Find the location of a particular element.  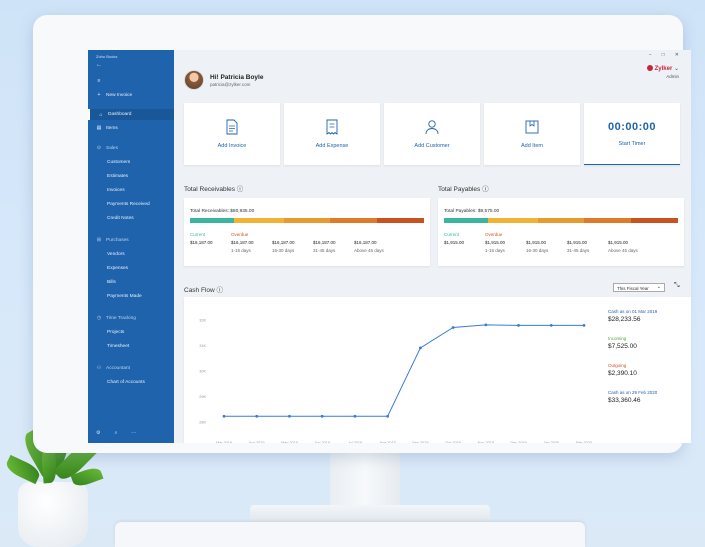

x-tick-label: Jul 2019 is located at coordinates (355, 442).